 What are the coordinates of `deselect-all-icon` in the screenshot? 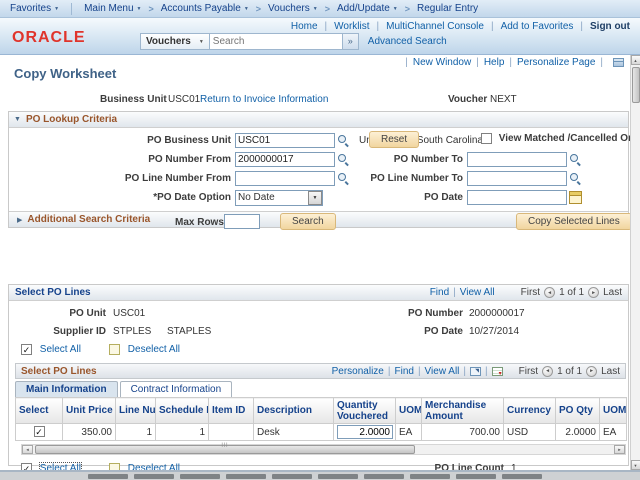 It's located at (114, 349).